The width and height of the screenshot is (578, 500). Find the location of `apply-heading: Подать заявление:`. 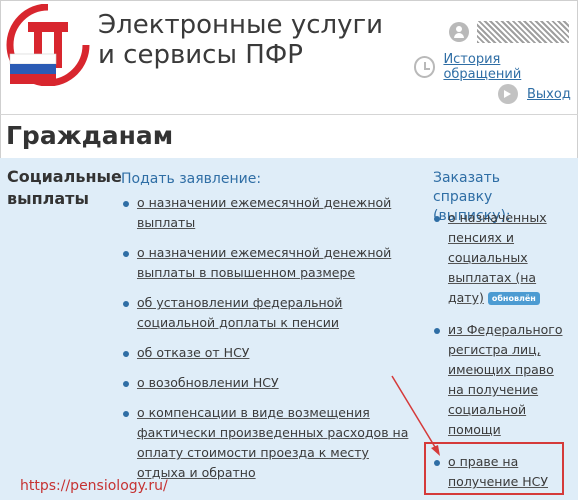

apply-heading: Подать заявление: is located at coordinates (191, 179).